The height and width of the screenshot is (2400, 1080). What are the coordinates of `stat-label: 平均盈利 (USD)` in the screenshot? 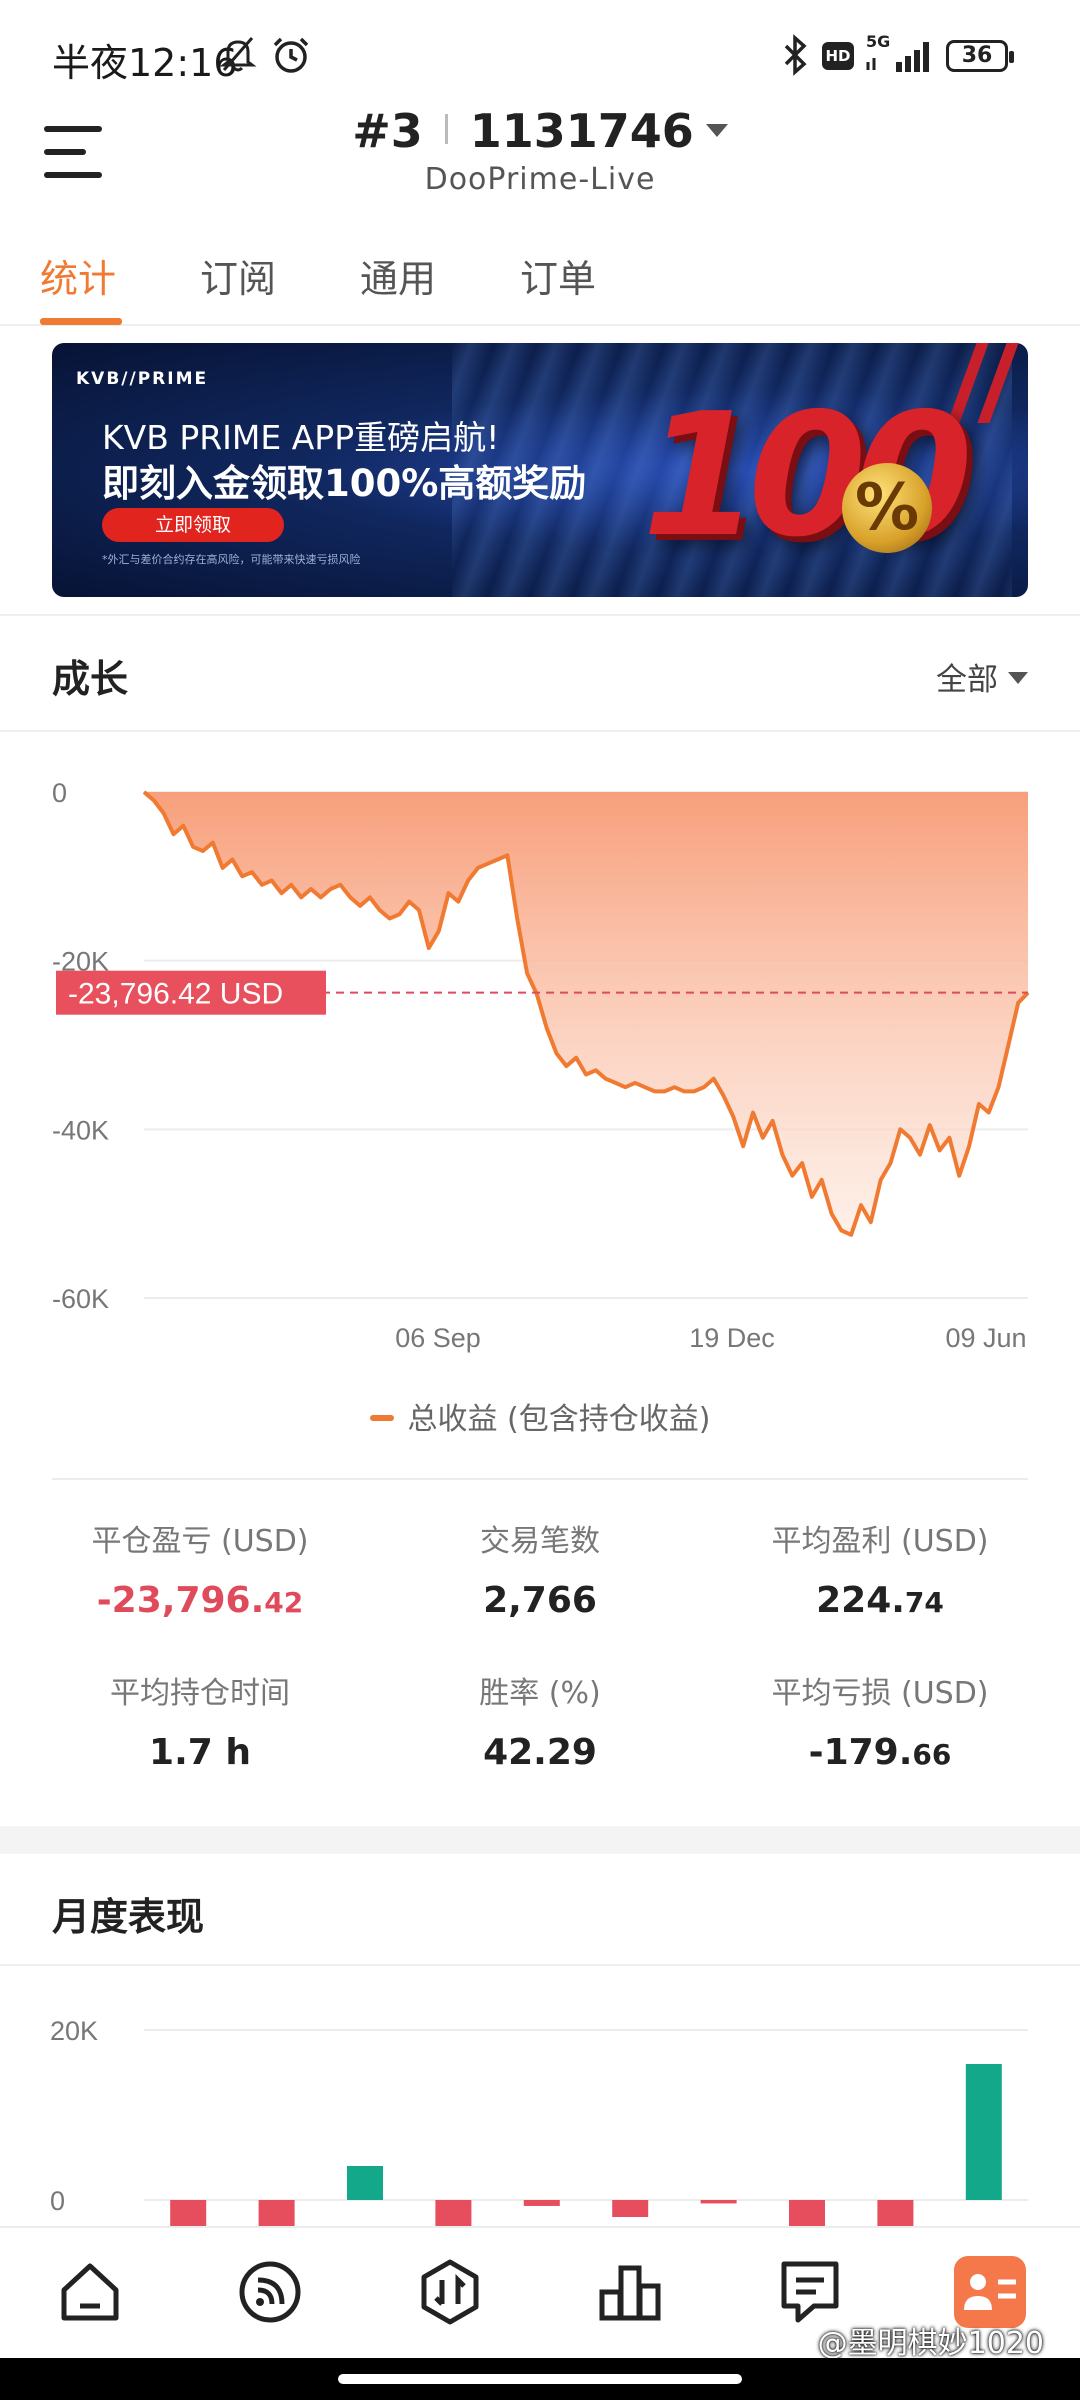 It's located at (880, 1541).